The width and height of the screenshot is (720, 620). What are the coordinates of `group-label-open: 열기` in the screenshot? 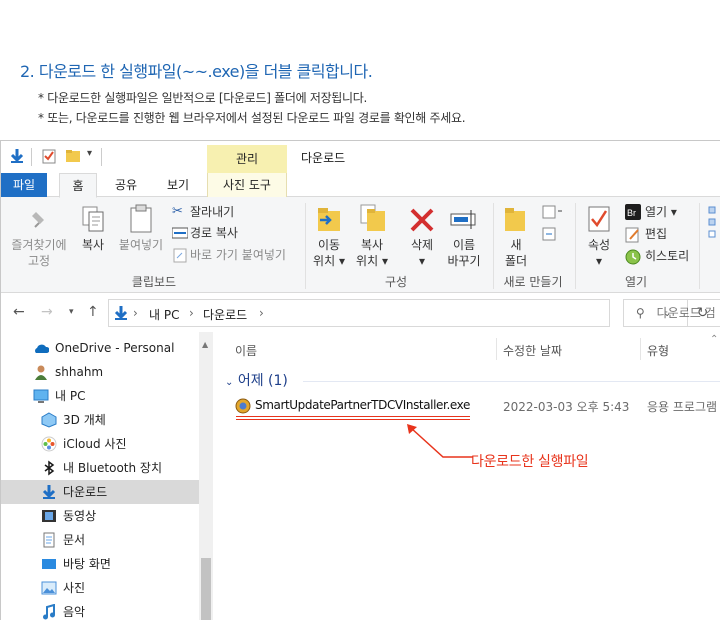 It's located at (636, 282).